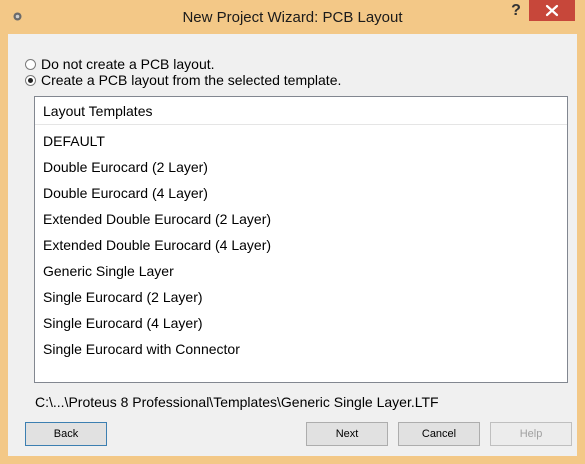 This screenshot has width=585, height=464. Describe the element at coordinates (157, 245) in the screenshot. I see `list-item: Extended Double Eurocard (4 Layer)` at that location.